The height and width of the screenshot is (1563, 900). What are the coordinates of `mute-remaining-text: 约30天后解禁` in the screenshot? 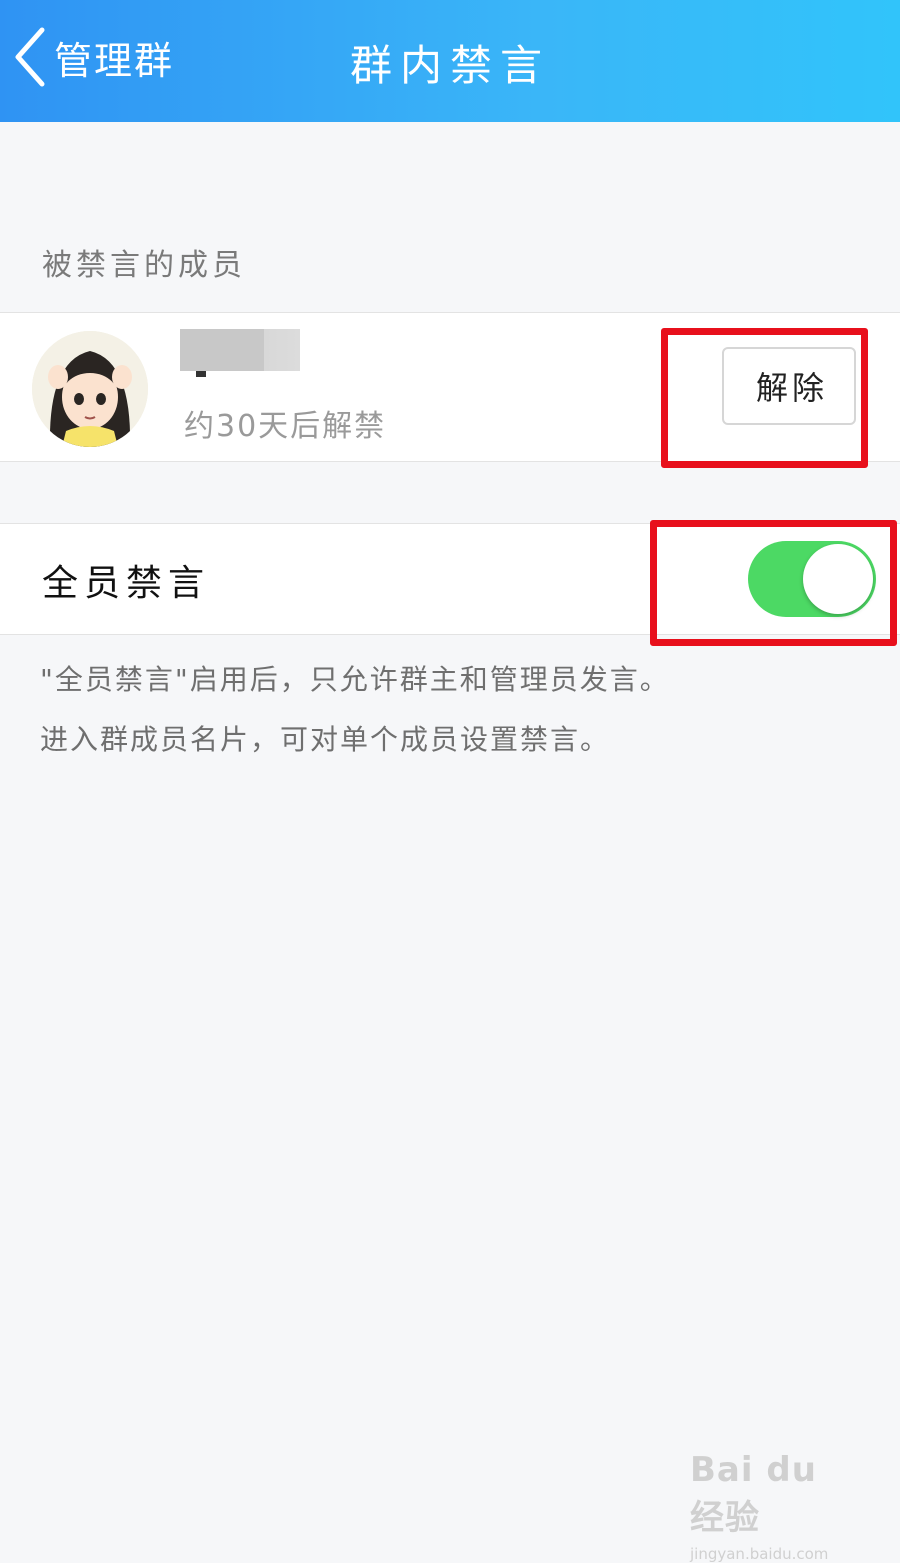 It's located at (285, 426).